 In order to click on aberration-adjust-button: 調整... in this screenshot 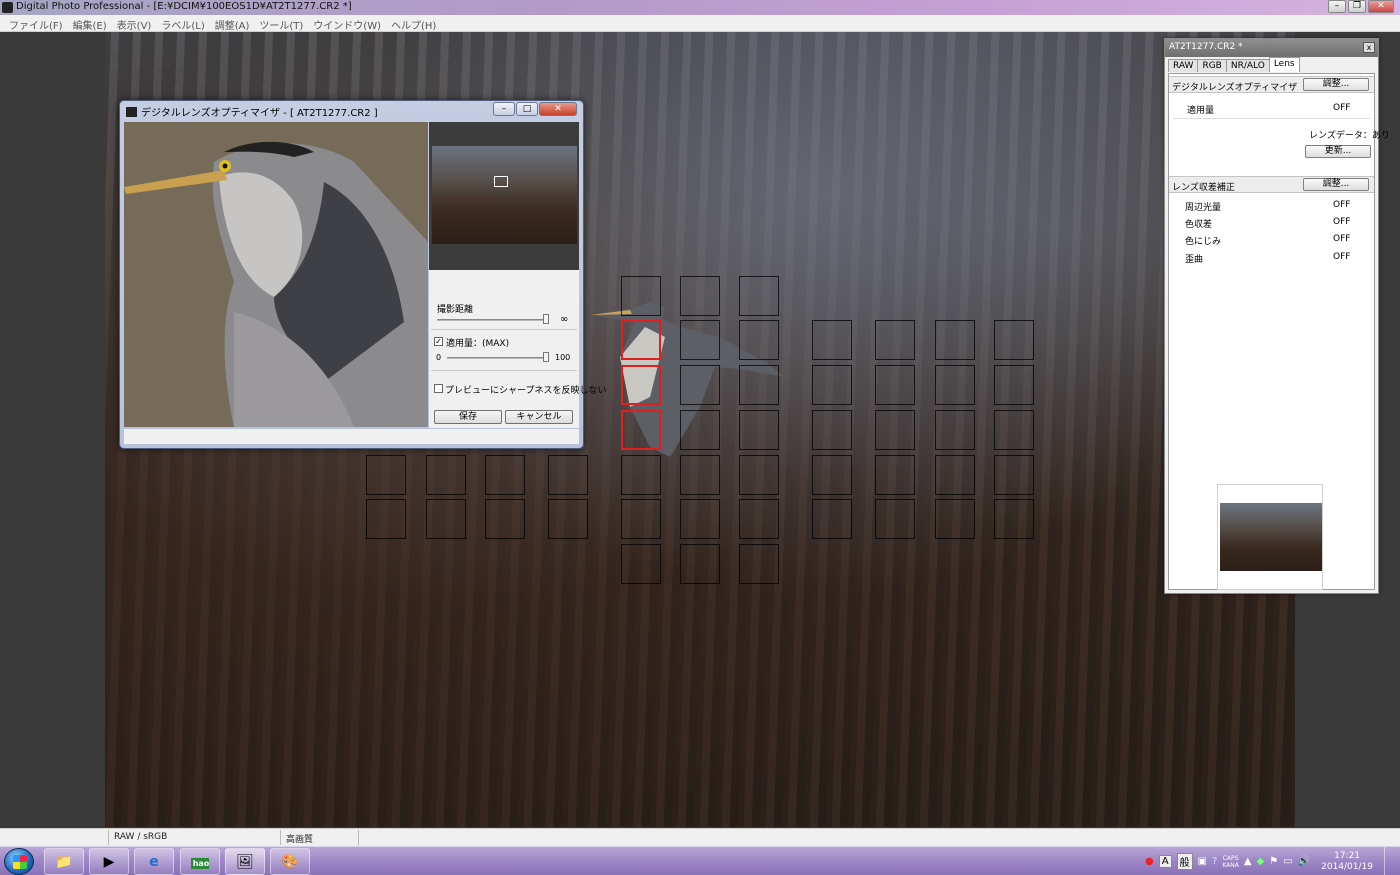, I will do `click(1336, 184)`.